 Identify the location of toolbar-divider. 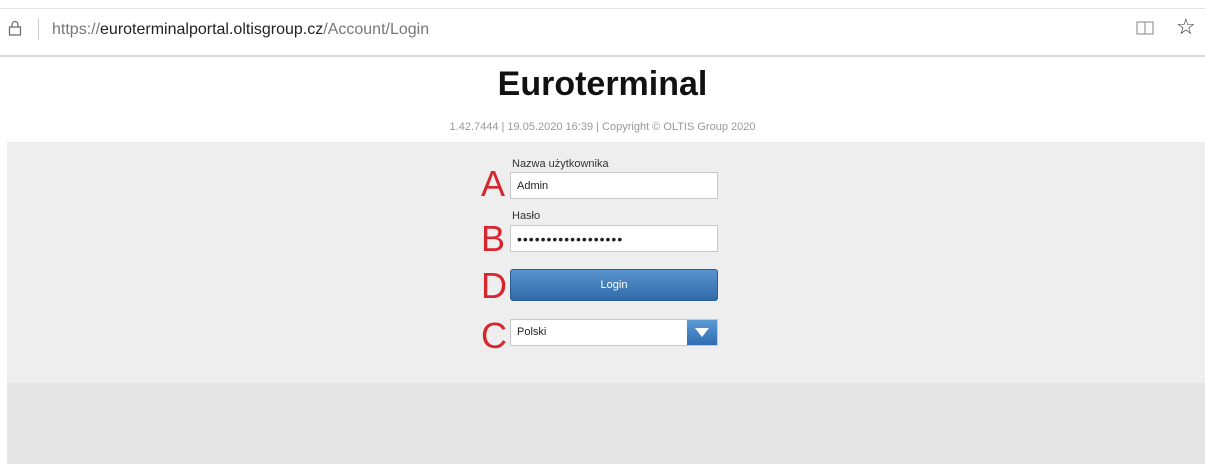
(602, 8).